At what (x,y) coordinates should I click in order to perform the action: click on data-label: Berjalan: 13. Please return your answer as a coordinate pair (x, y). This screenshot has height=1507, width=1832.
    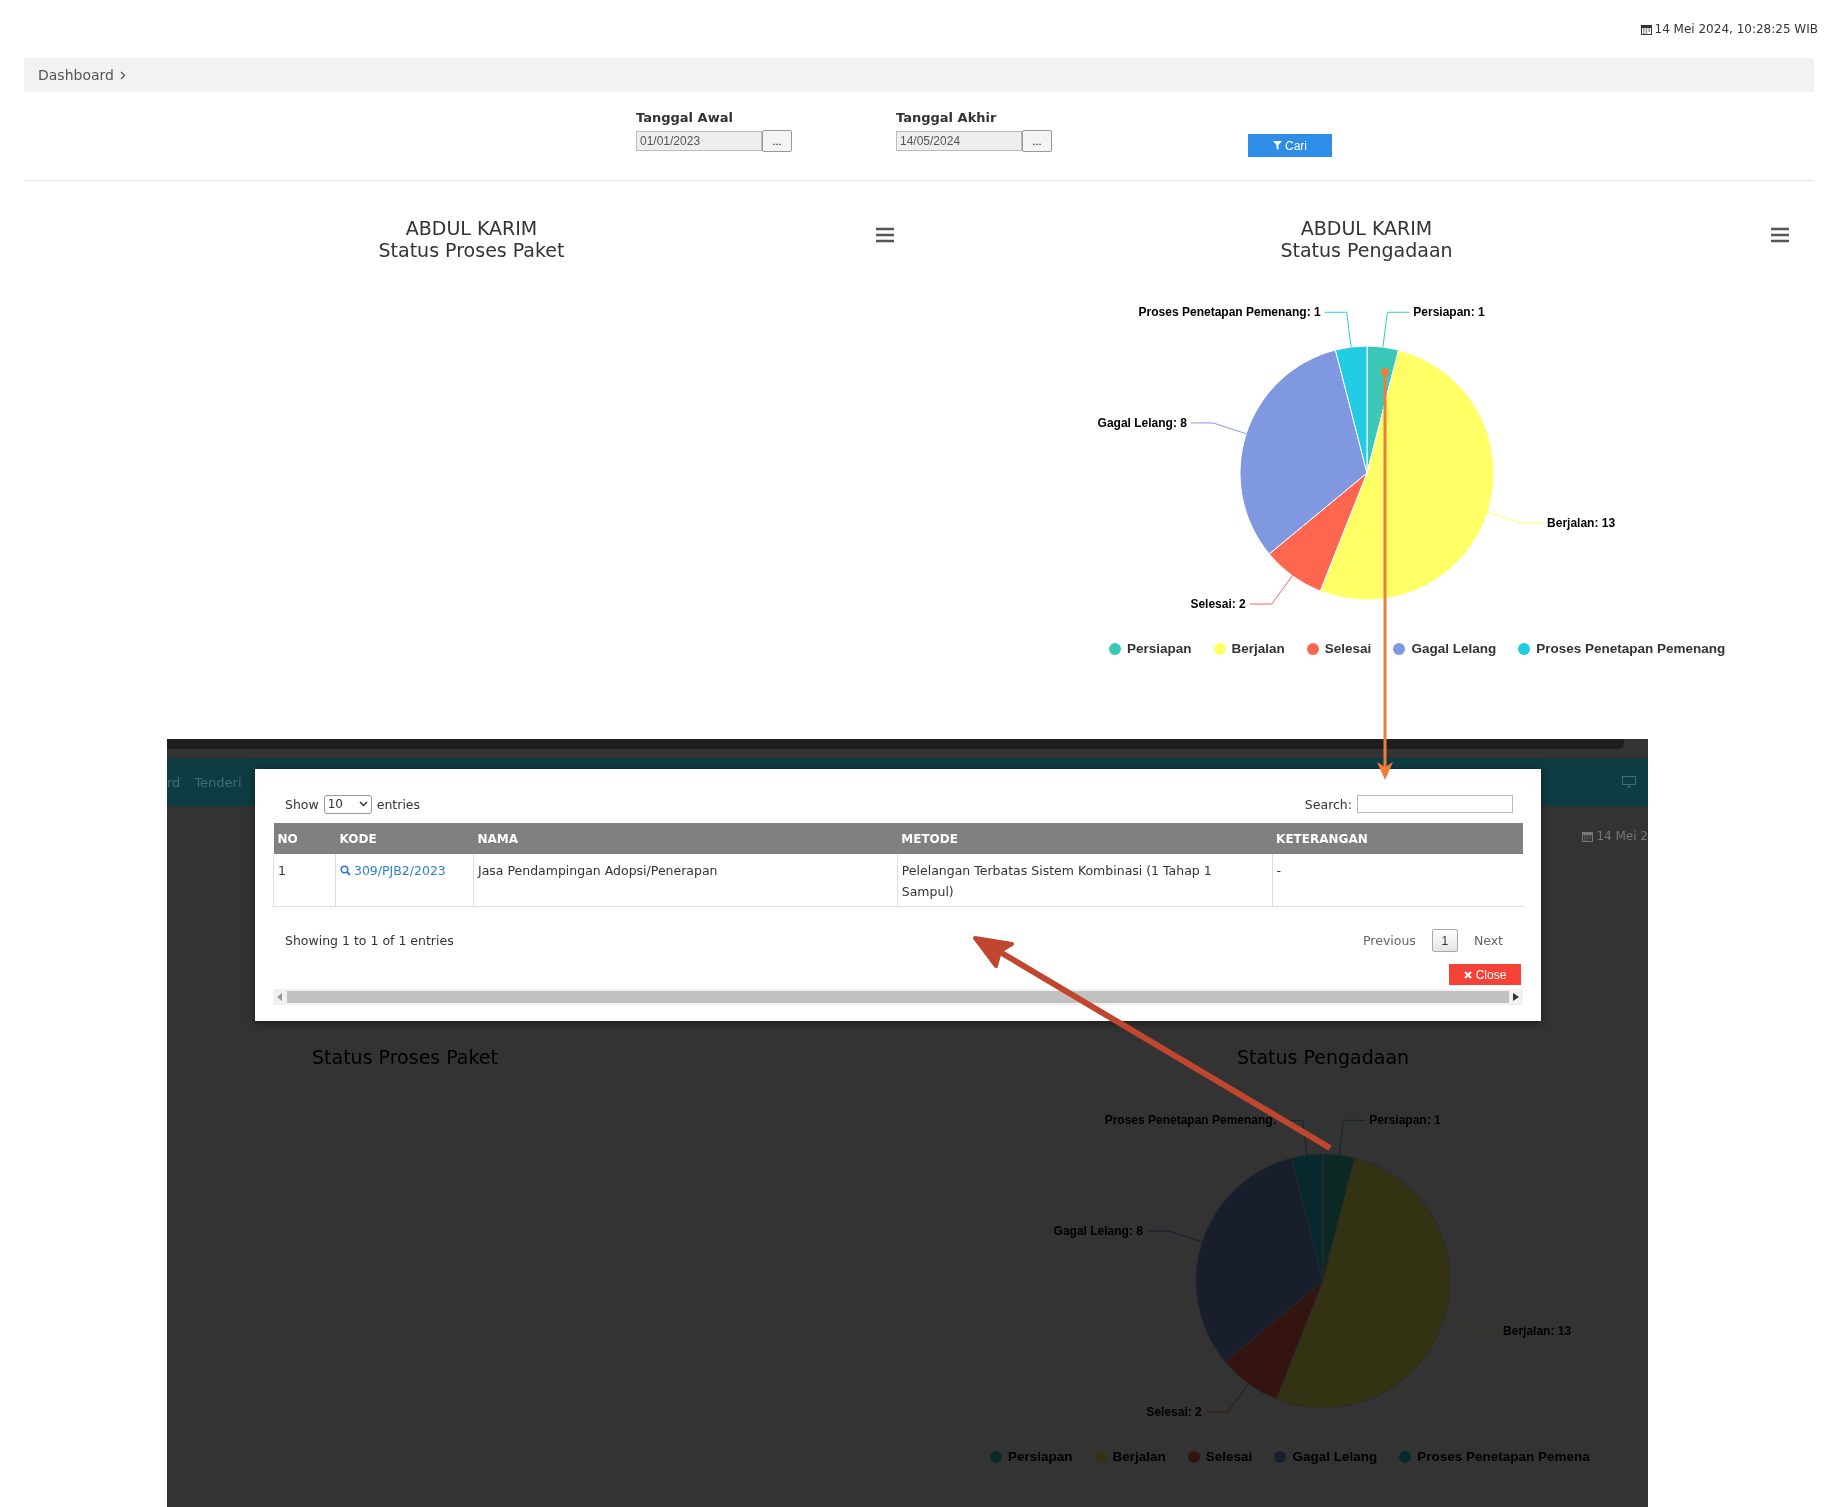
    Looking at the image, I should click on (1580, 523).